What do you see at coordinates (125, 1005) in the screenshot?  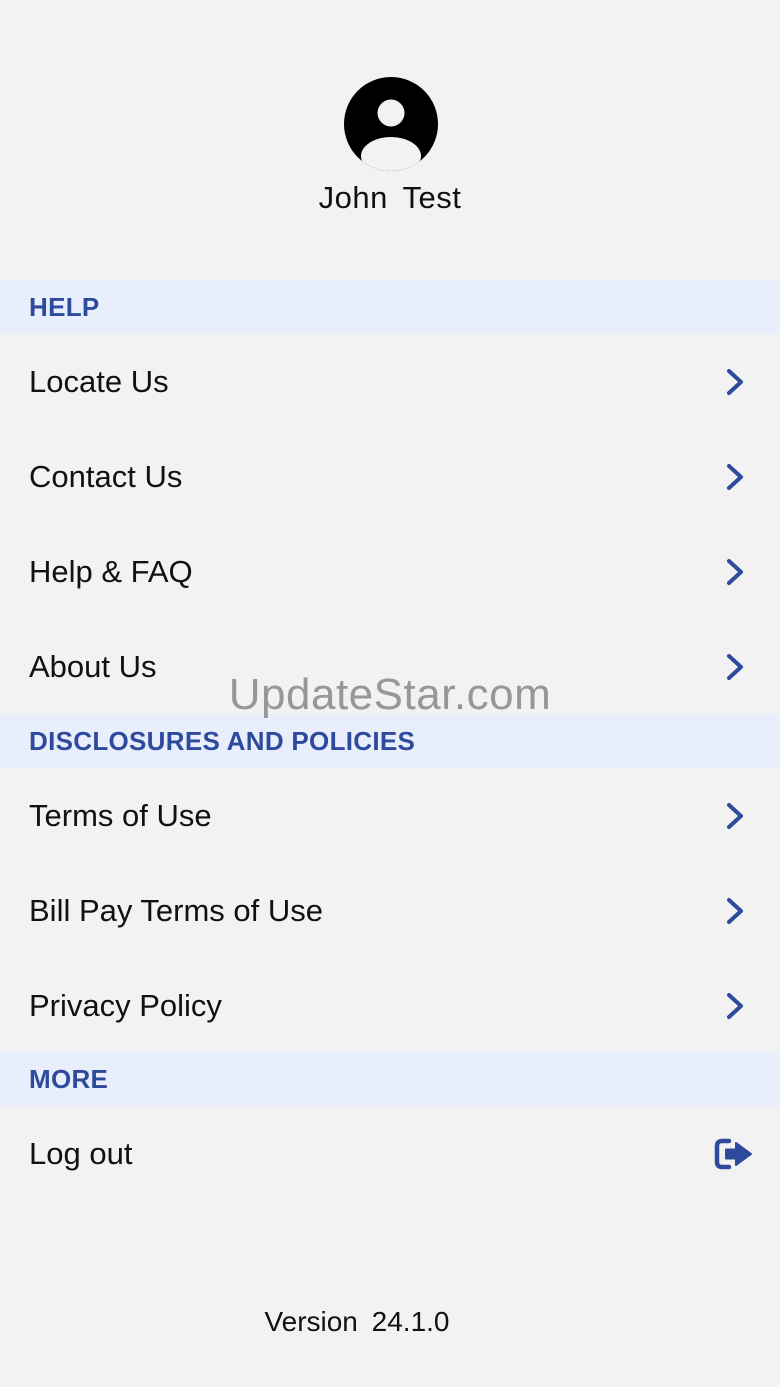 I see `menu-item-label: Privacy Policy` at bounding box center [125, 1005].